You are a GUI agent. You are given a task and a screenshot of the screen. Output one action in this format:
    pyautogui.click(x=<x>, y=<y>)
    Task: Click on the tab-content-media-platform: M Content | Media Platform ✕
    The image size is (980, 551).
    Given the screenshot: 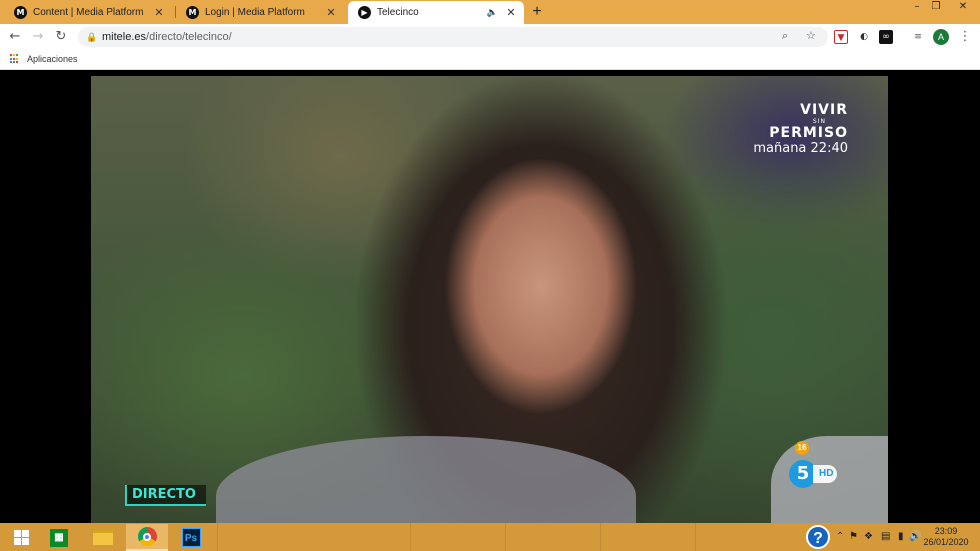 What is the action you would take?
    pyautogui.click(x=88, y=12)
    